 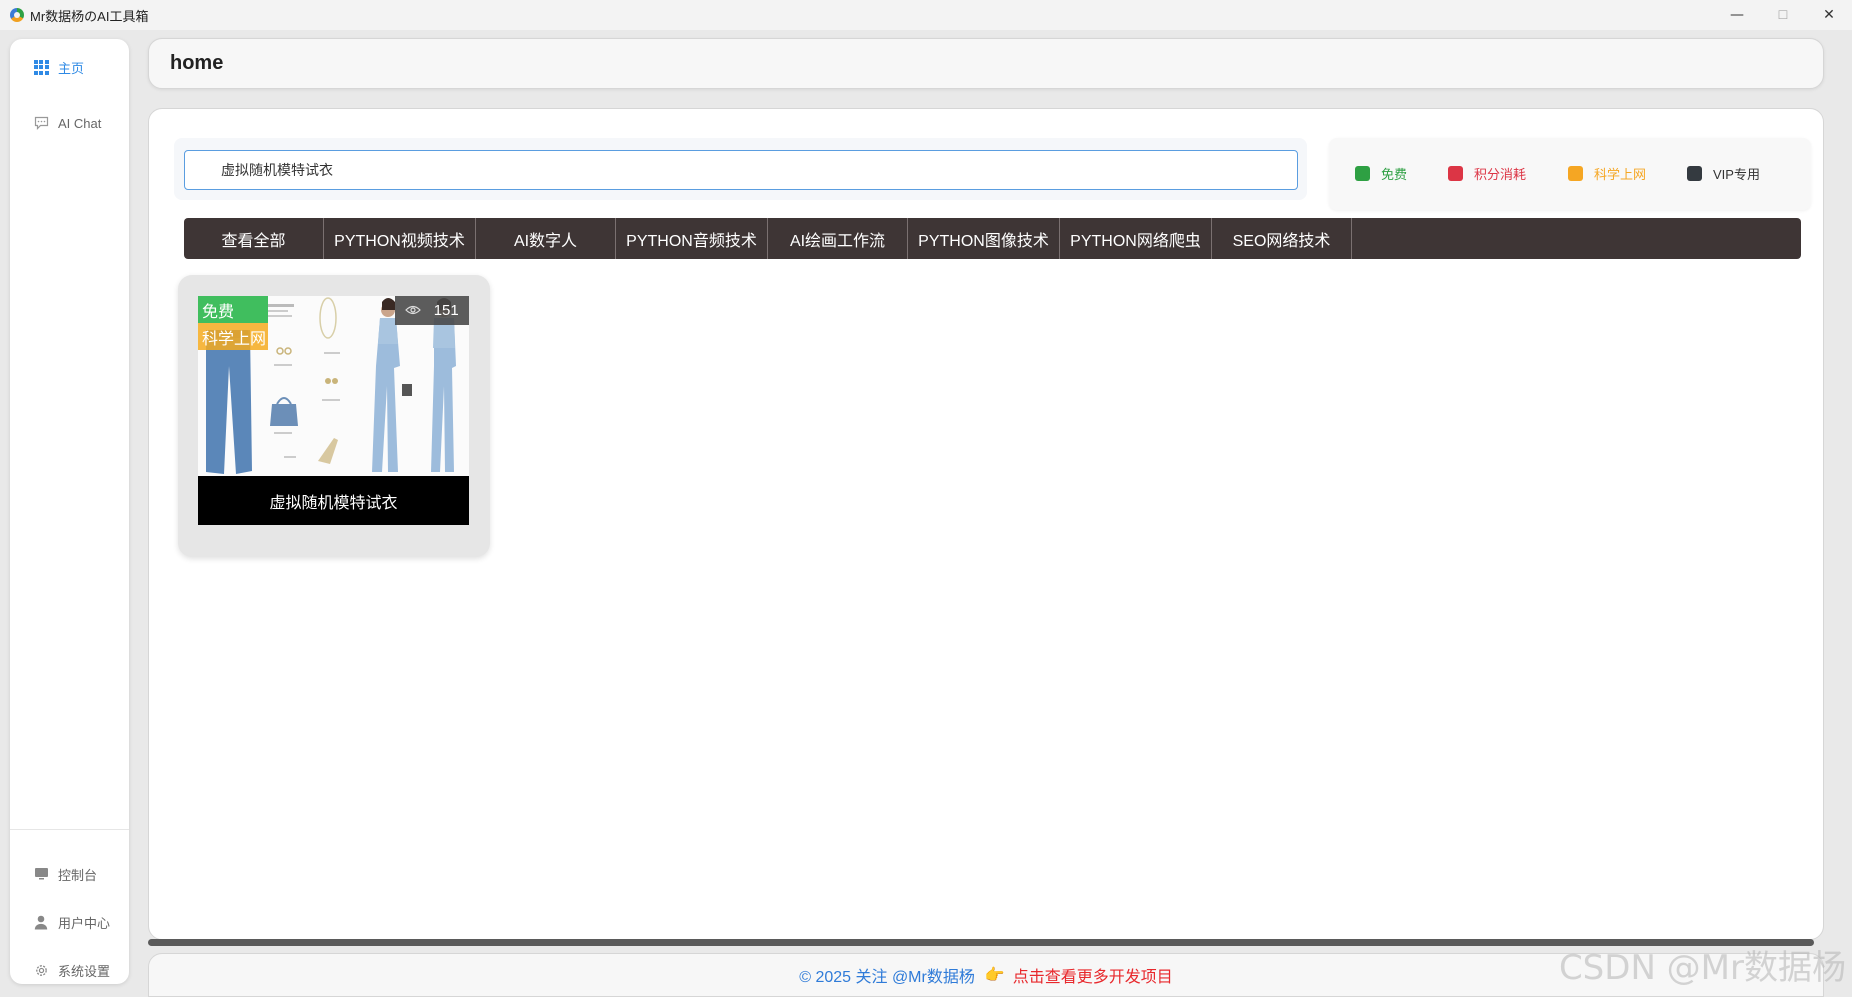 What do you see at coordinates (41, 874) in the screenshot?
I see `monitor-icon` at bounding box center [41, 874].